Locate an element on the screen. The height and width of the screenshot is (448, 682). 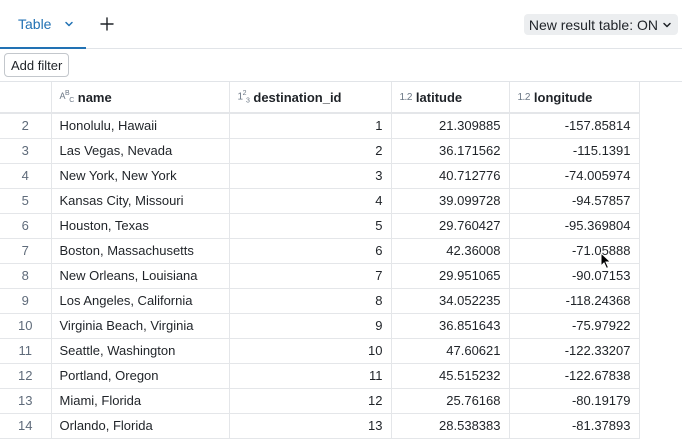
cell-destination-id: 10 is located at coordinates (310, 351).